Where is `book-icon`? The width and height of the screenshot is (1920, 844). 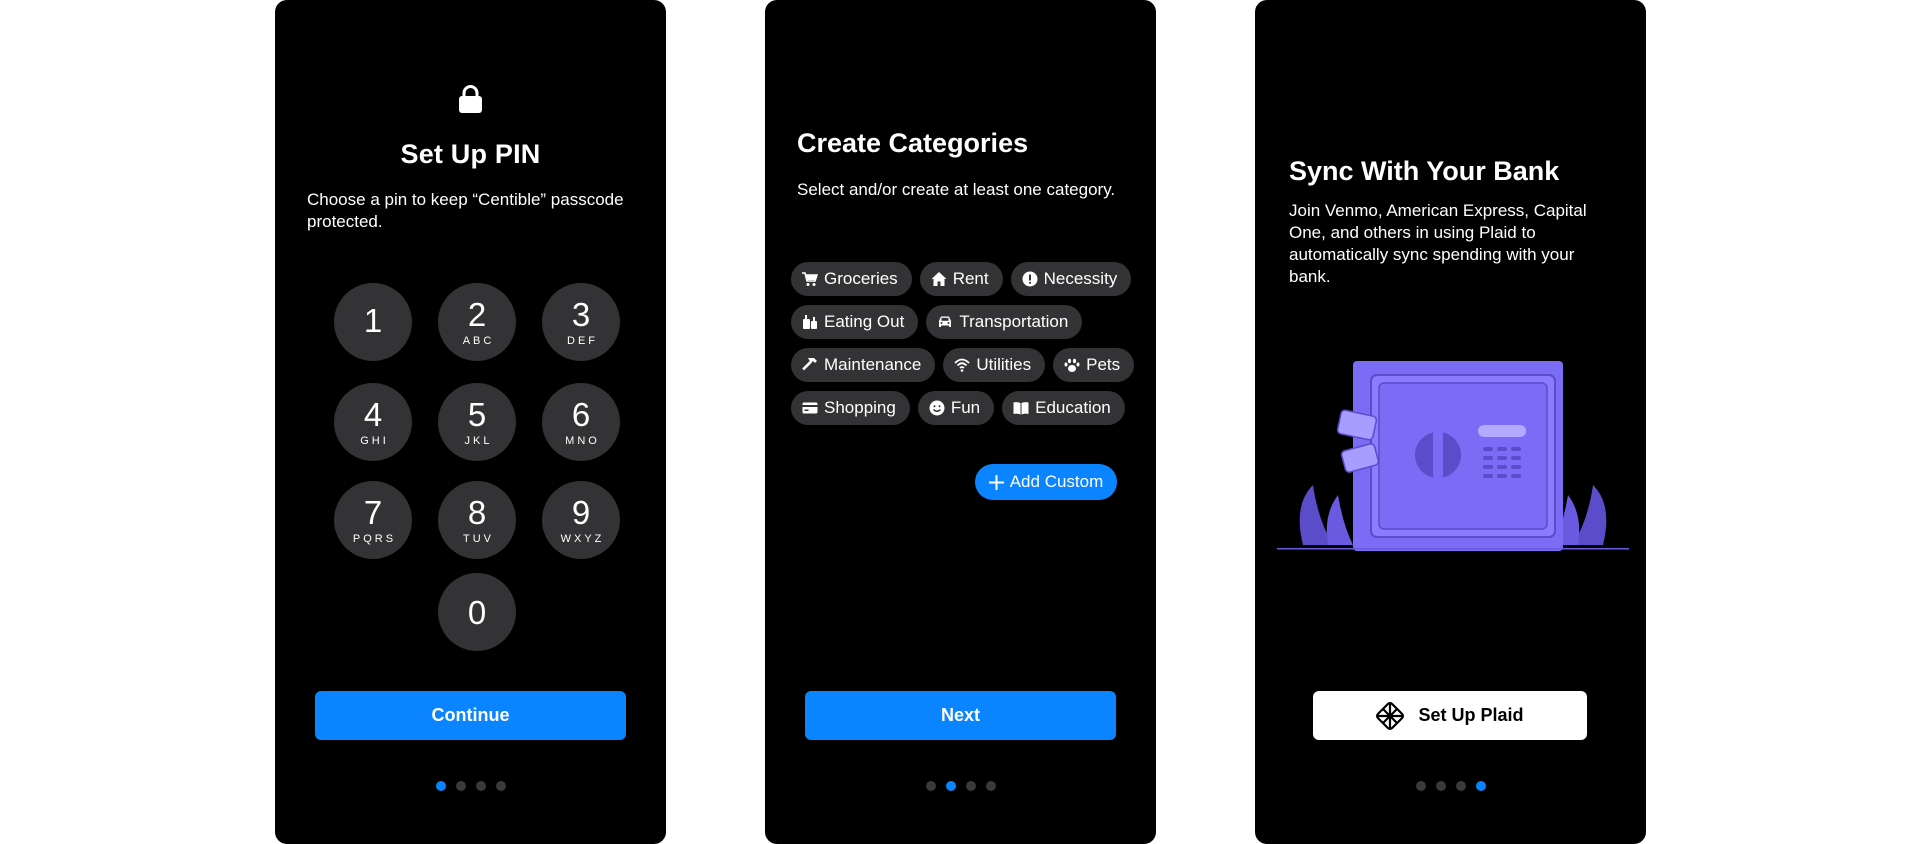 book-icon is located at coordinates (1021, 408).